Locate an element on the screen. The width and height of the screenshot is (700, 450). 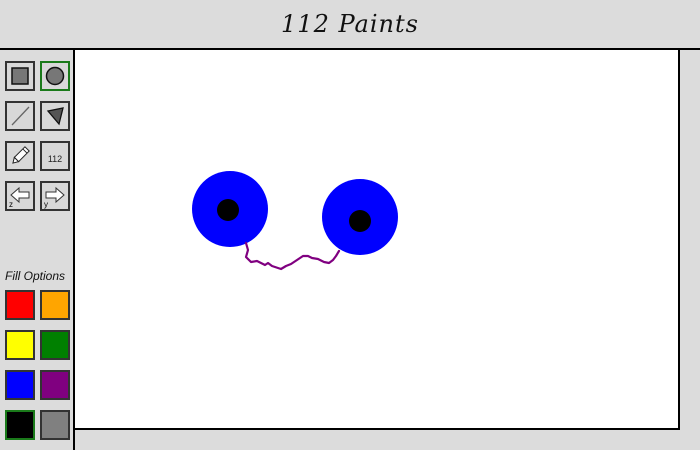
circle-tool is located at coordinates (55, 76).